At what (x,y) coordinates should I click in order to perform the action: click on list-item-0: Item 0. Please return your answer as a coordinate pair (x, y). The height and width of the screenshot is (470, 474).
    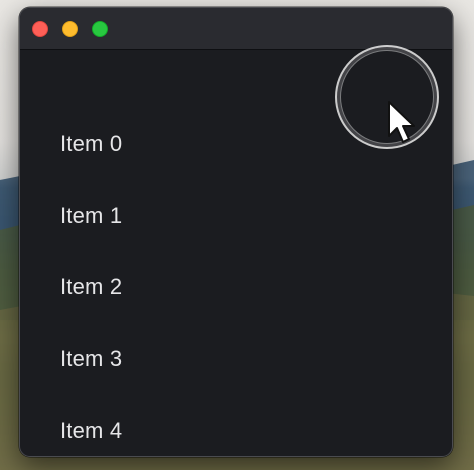
    Looking at the image, I should click on (91, 144).